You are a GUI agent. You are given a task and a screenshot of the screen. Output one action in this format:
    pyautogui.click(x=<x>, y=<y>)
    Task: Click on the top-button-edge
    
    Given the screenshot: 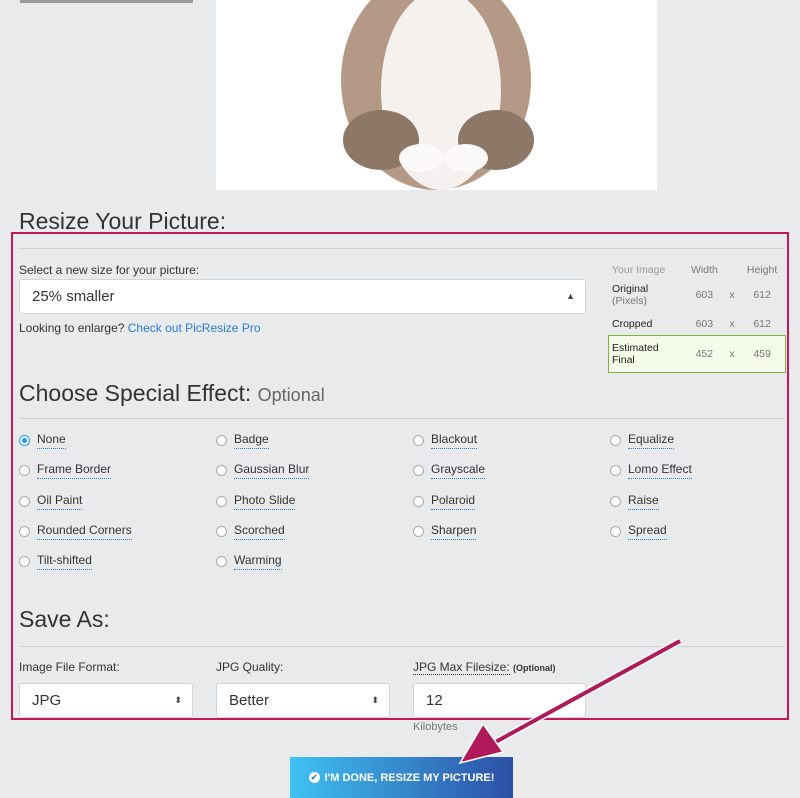 What is the action you would take?
    pyautogui.click(x=106, y=1)
    